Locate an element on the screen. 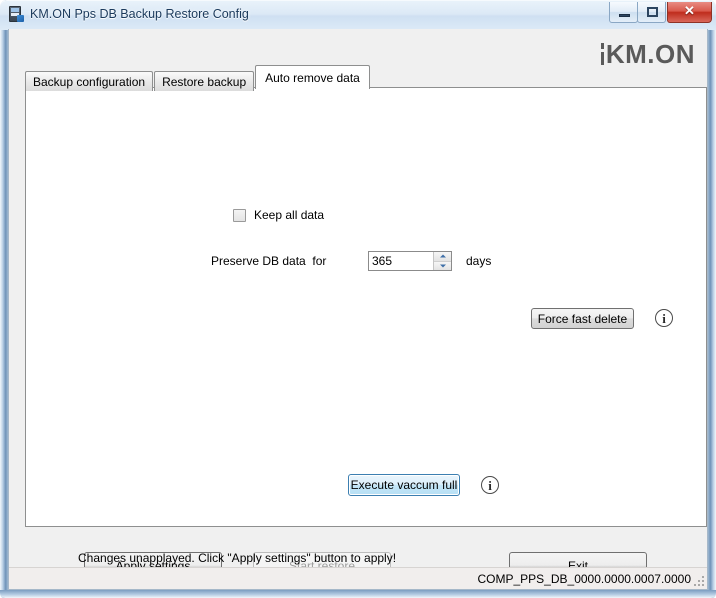 The height and width of the screenshot is (598, 716). force-fast-delete-label: Force fast delete is located at coordinates (582, 318).